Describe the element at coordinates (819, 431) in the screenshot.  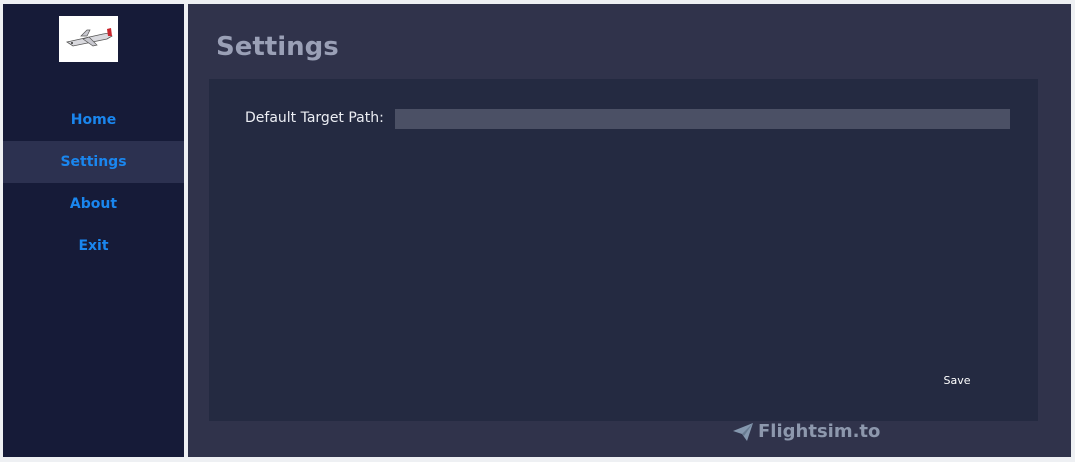
I see `watermark-text: Flightsim.to` at that location.